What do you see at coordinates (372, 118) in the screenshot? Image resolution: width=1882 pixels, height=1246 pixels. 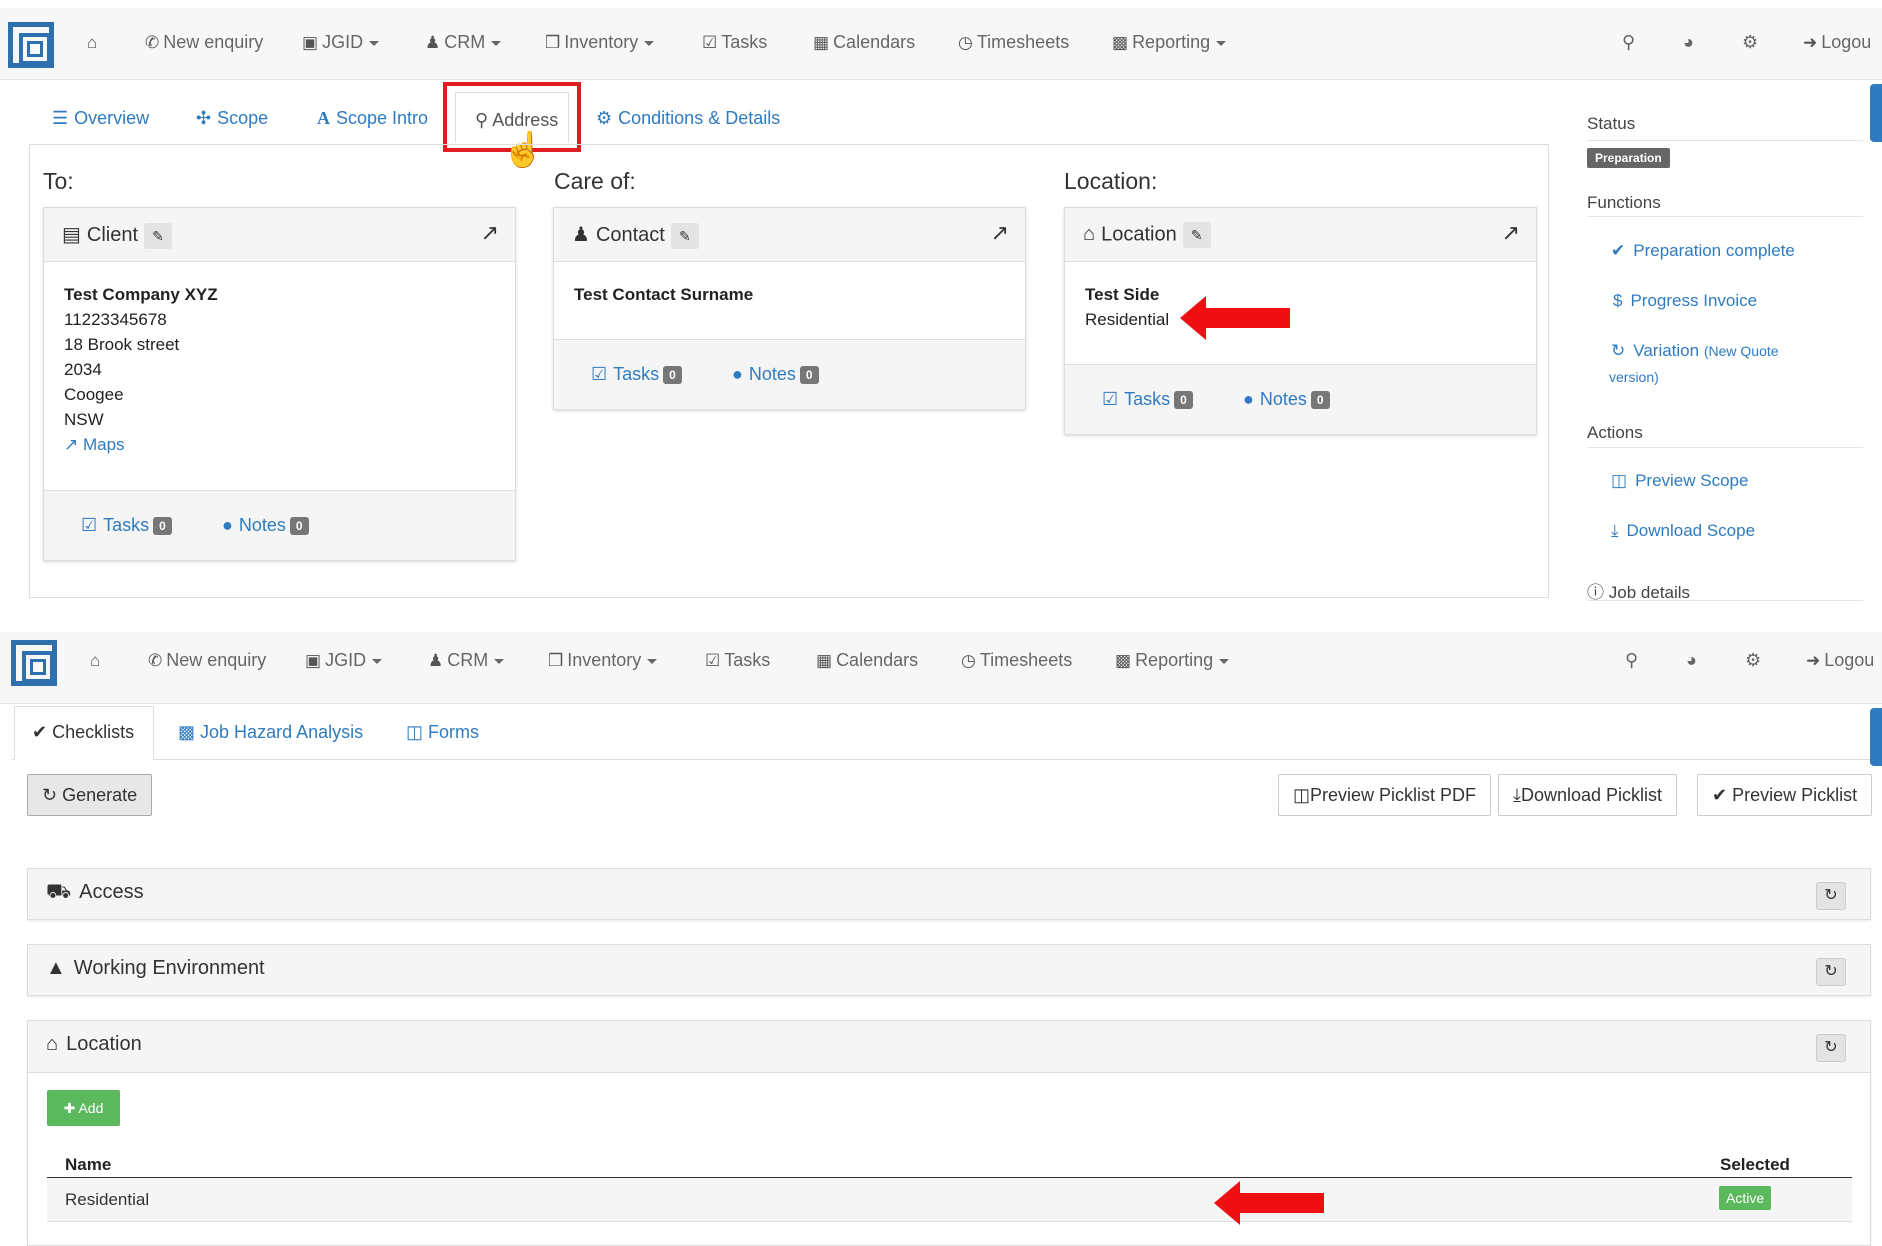 I see `tab-scope-intro: A Scope Intro` at bounding box center [372, 118].